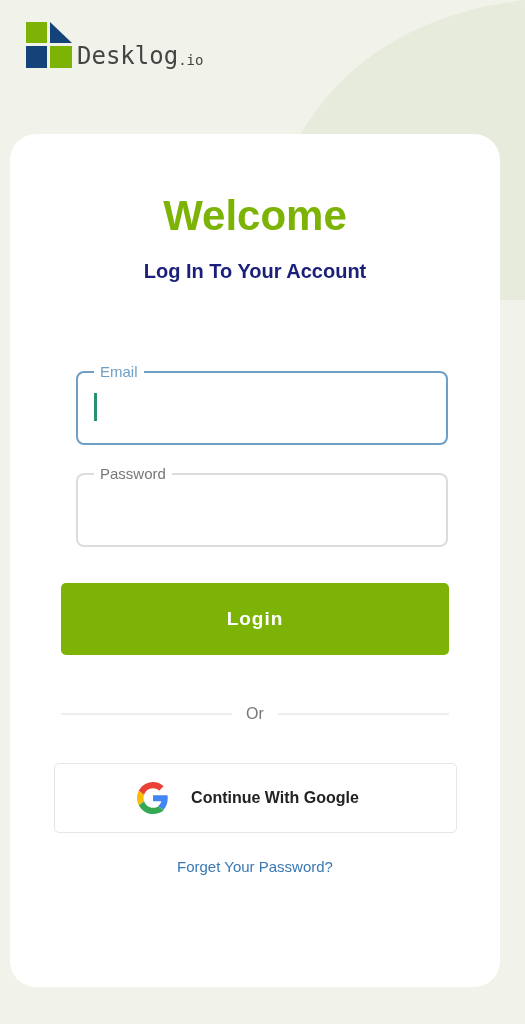 Image resolution: width=525 pixels, height=1024 pixels. What do you see at coordinates (255, 216) in the screenshot?
I see `welcome-heading: Welcome` at bounding box center [255, 216].